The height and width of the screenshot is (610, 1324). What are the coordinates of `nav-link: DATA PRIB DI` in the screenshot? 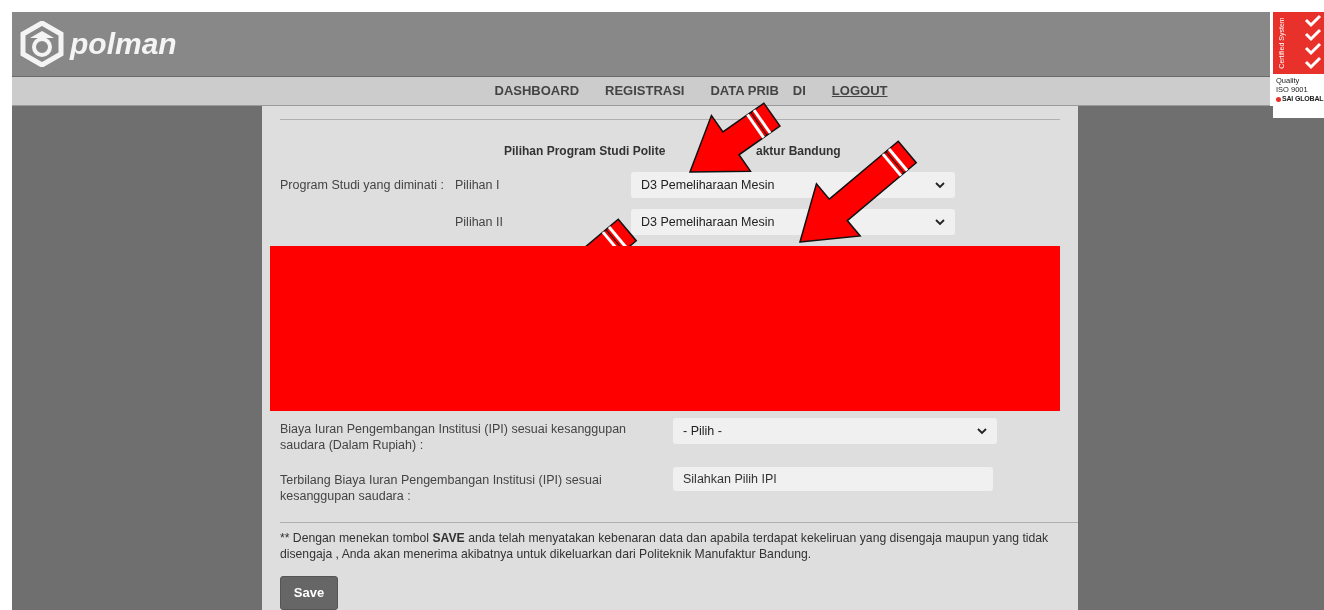 It's located at (758, 91).